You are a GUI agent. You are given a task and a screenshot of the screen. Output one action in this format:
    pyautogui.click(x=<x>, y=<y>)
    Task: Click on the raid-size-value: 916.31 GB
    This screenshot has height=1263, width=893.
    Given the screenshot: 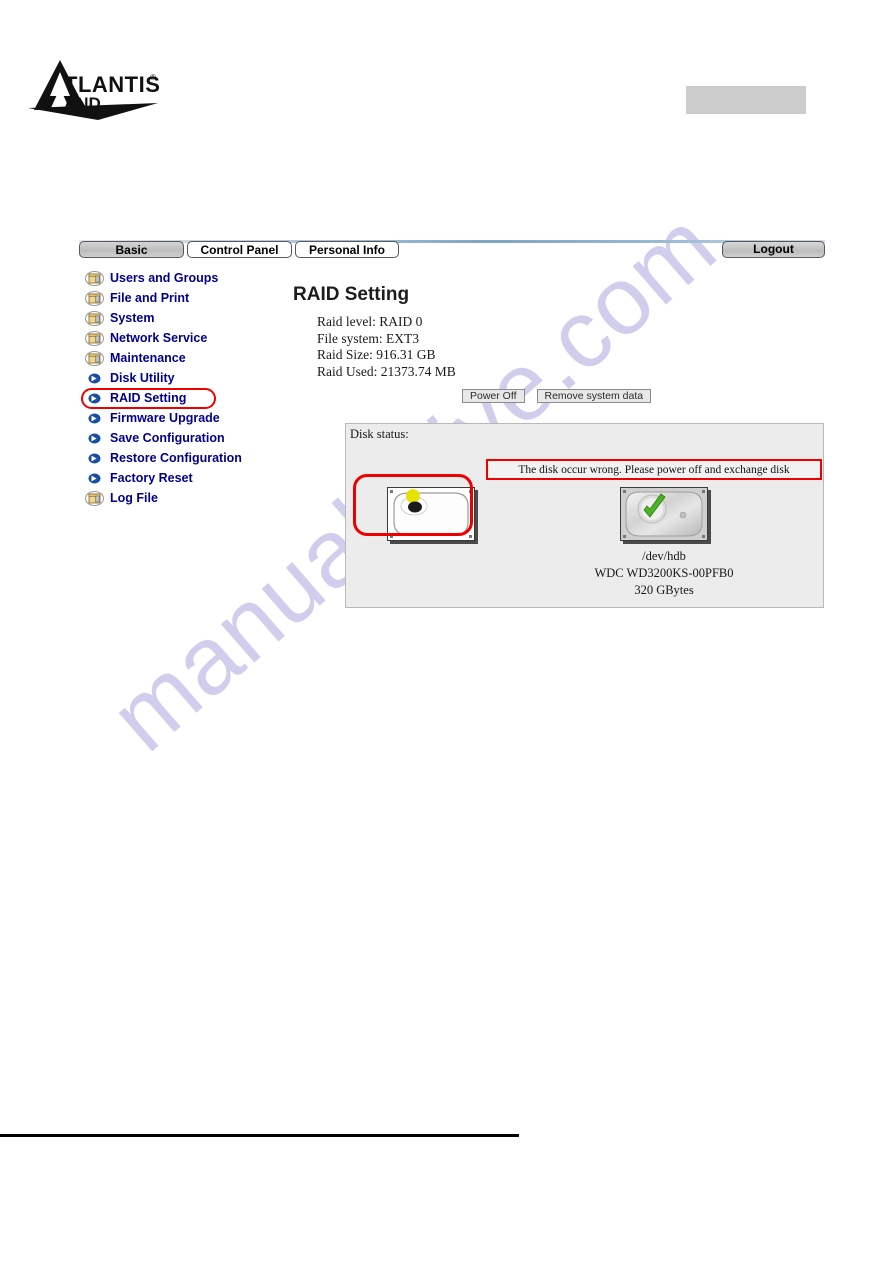 What is the action you would take?
    pyautogui.click(x=406, y=354)
    